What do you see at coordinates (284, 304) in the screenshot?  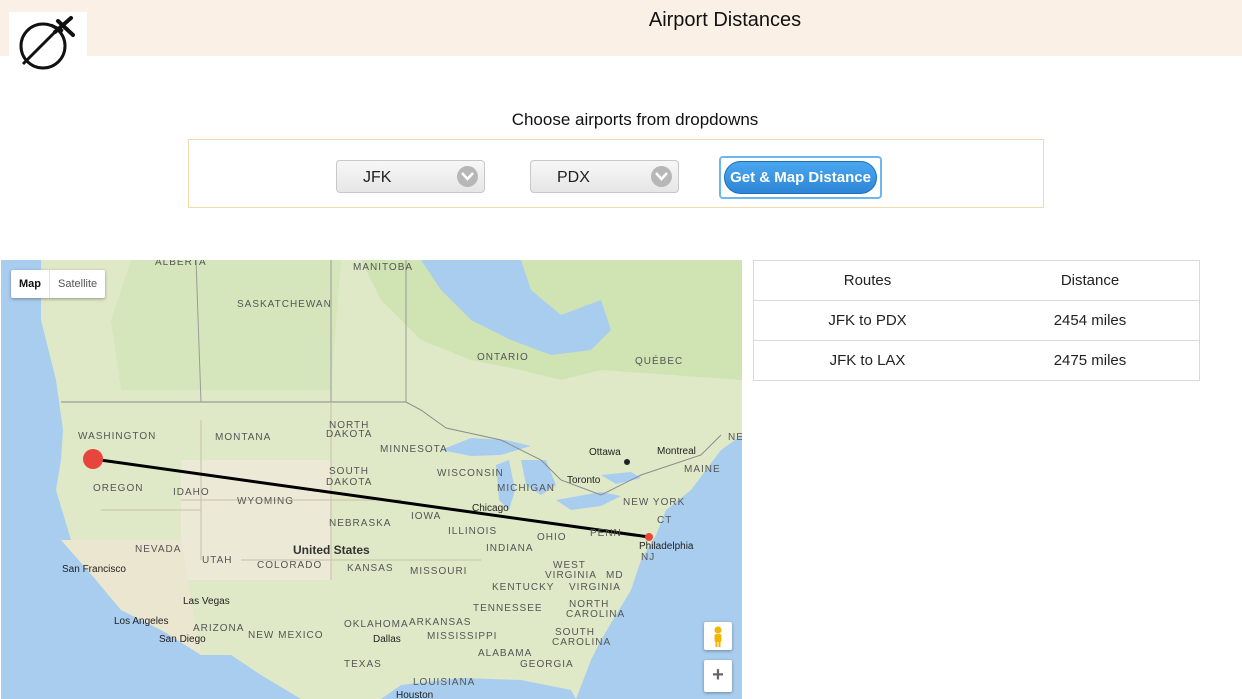 I see `map-label: SASKATCHEWAN` at bounding box center [284, 304].